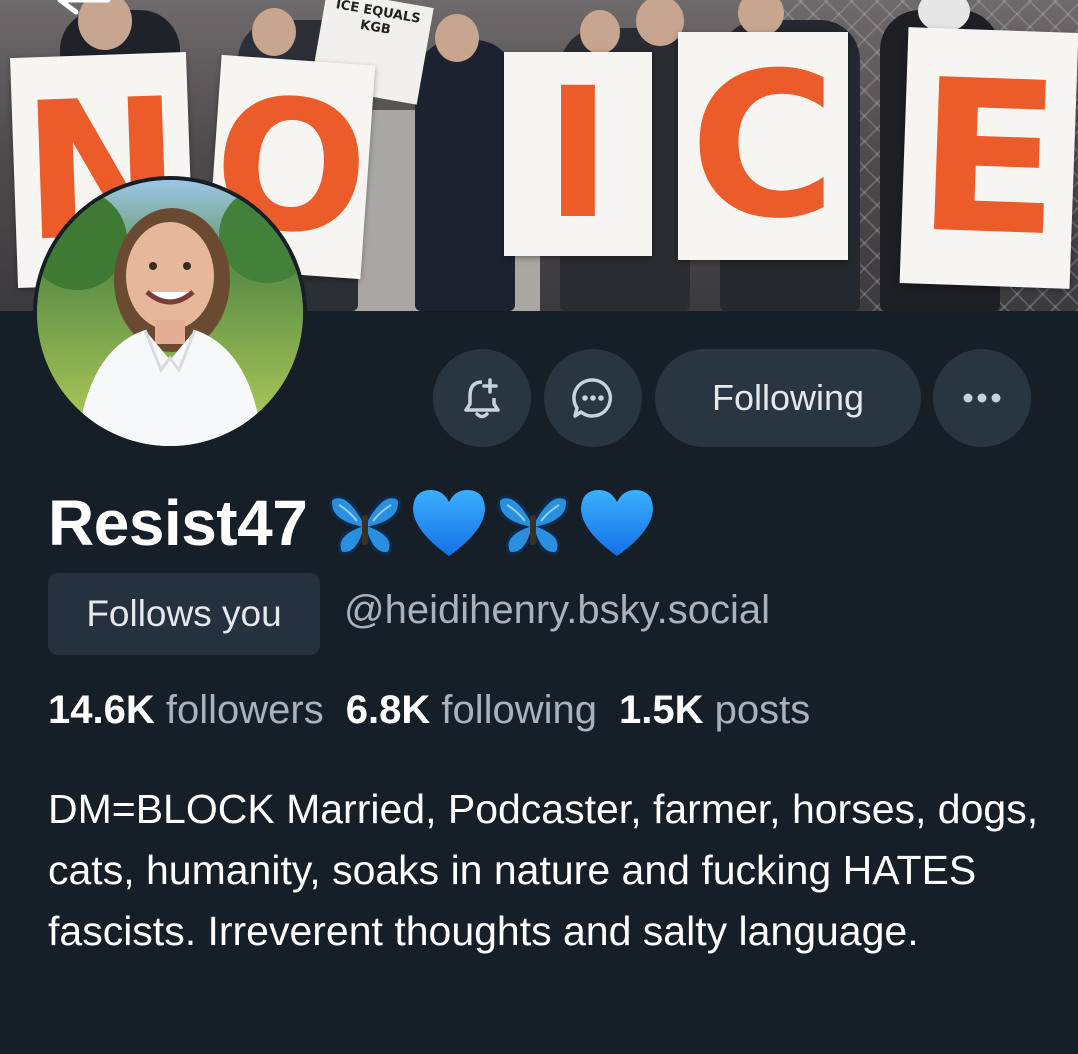  I want to click on following-link: 6.8K following, so click(471, 710).